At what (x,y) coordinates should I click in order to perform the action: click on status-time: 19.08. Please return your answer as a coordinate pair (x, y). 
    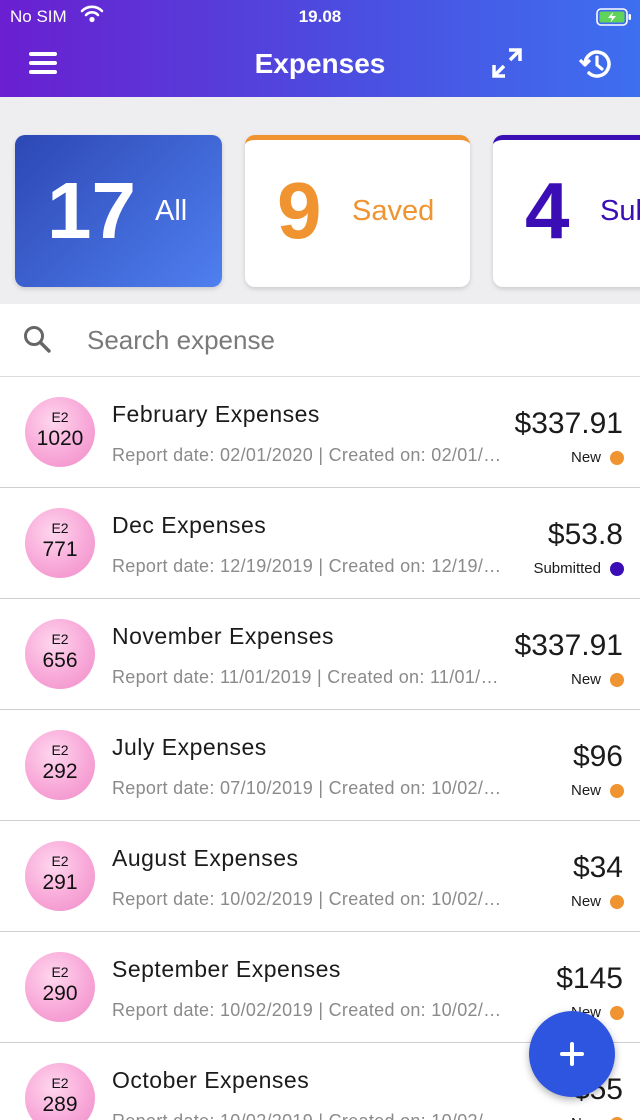
    Looking at the image, I should click on (320, 16).